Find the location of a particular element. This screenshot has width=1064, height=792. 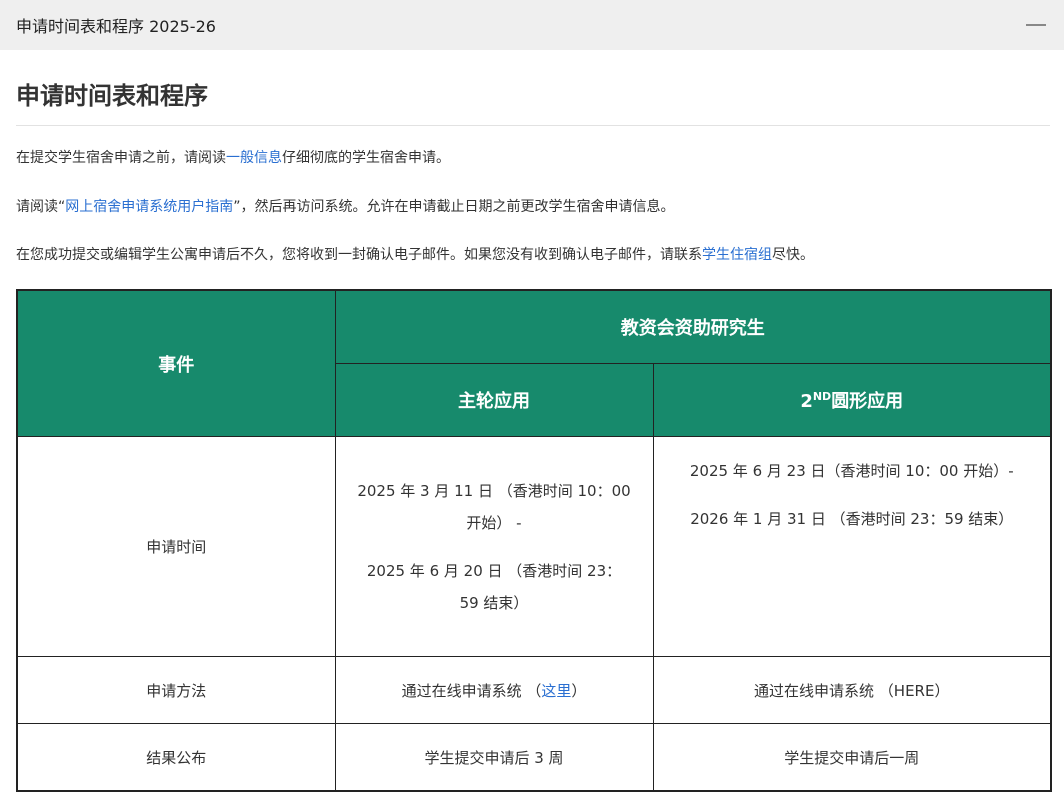

method-main-cell: 通过在线申请系统 （这里） is located at coordinates (494, 690).